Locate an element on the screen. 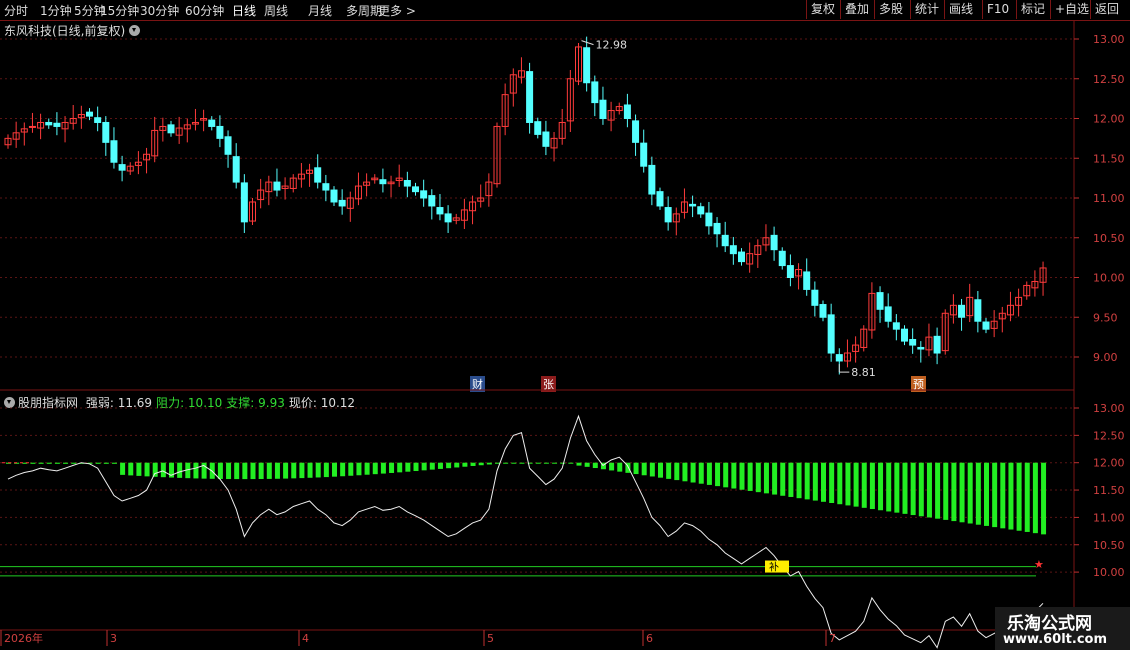 Image resolution: width=1130 pixels, height=650 pixels. watermark-line2: www.60lt.com is located at coordinates (1055, 639).